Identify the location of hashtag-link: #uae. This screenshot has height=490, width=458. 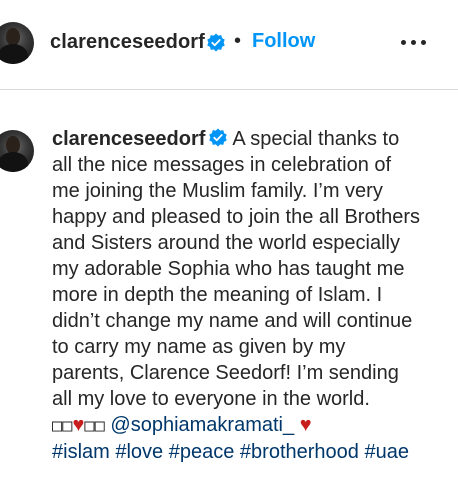
(386, 452).